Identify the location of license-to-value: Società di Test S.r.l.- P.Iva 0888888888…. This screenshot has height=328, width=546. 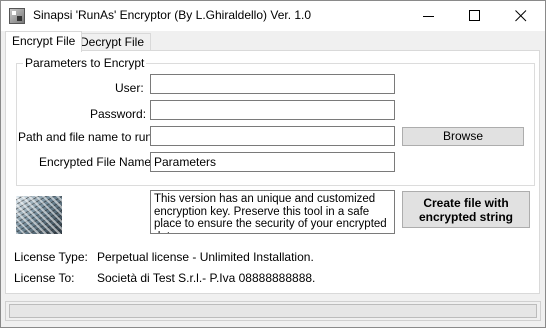
(206, 278).